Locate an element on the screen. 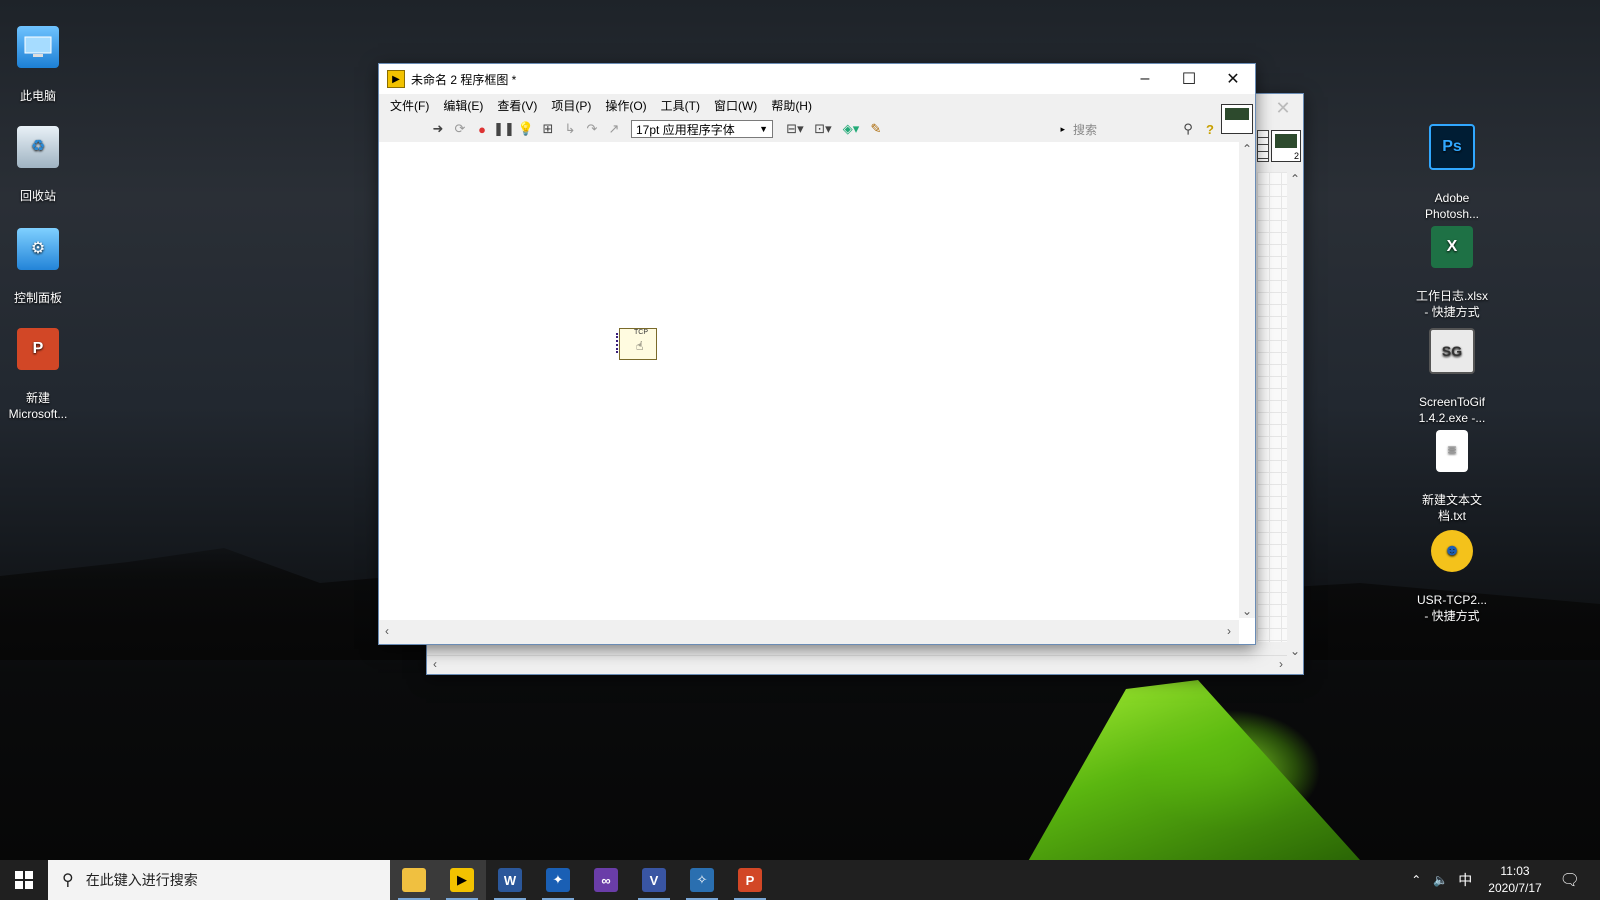 This screenshot has width=1600, height=900. desktop-icon-label: USR-TCP2... - 快捷方式 is located at coordinates (1451, 608).